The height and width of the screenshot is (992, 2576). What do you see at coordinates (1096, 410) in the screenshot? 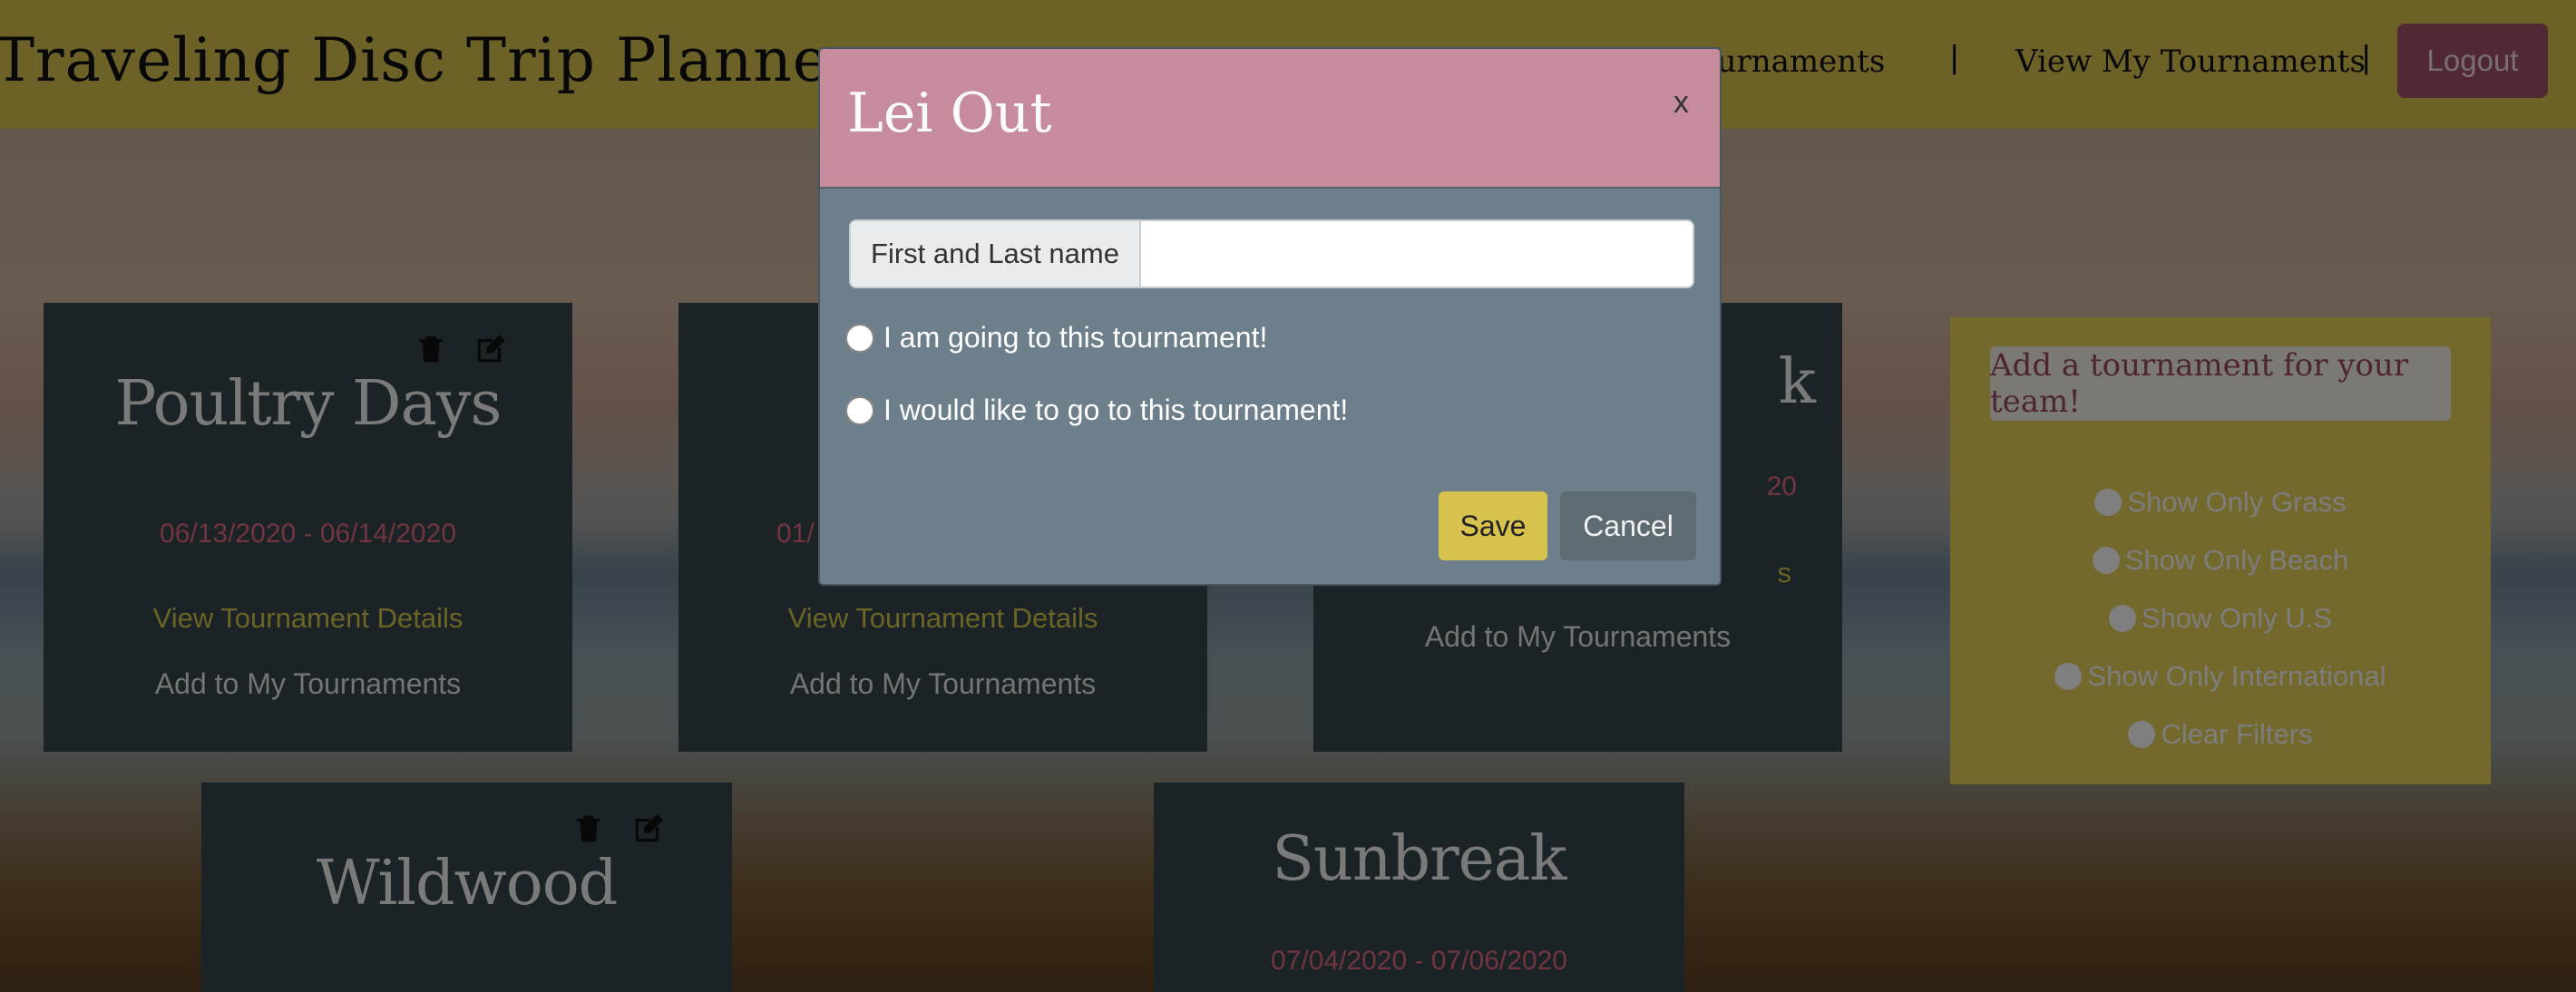
I see `radio-would-like: I would like to go to this tournament!` at bounding box center [1096, 410].